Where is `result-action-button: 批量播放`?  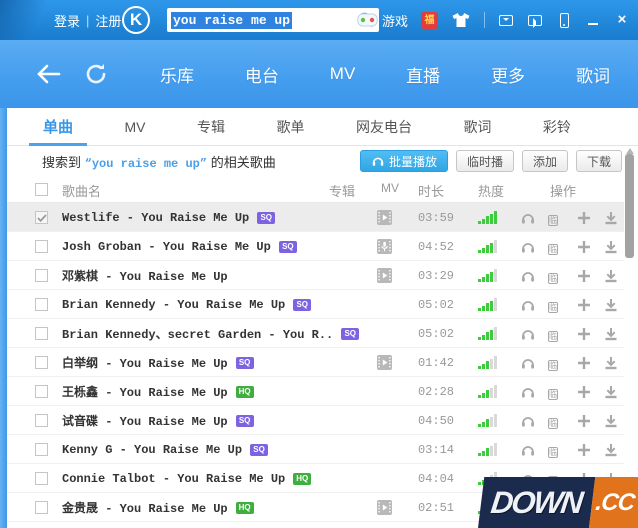
result-action-button: 批量播放 is located at coordinates (403, 161).